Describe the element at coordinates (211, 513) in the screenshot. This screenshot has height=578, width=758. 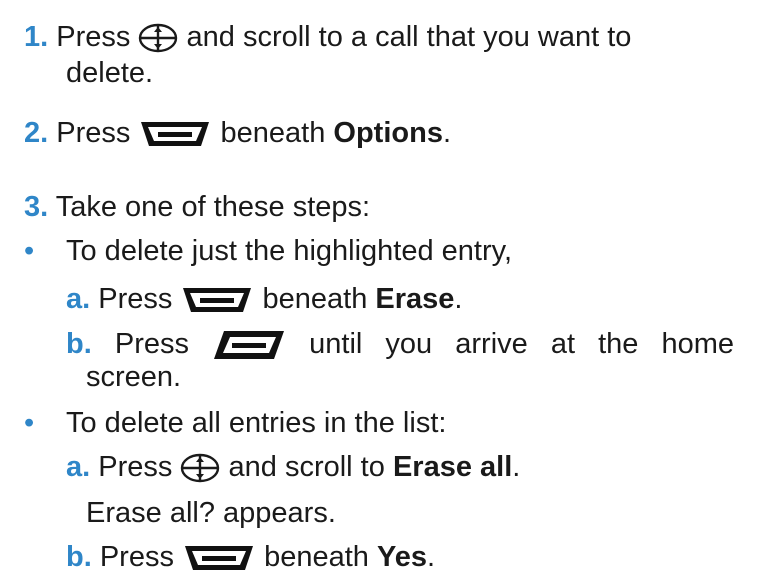
I see `note-text: Erase all? appears.` at that location.